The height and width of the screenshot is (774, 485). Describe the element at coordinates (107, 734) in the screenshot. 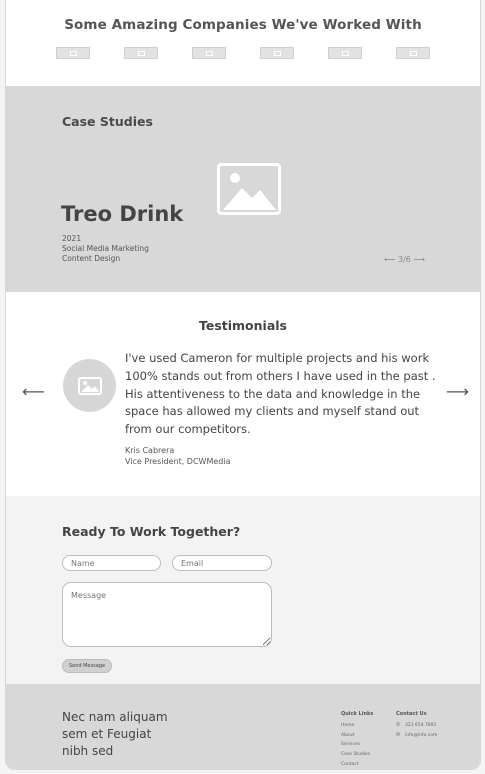

I see `tagline-line: sem et Feugiat` at that location.